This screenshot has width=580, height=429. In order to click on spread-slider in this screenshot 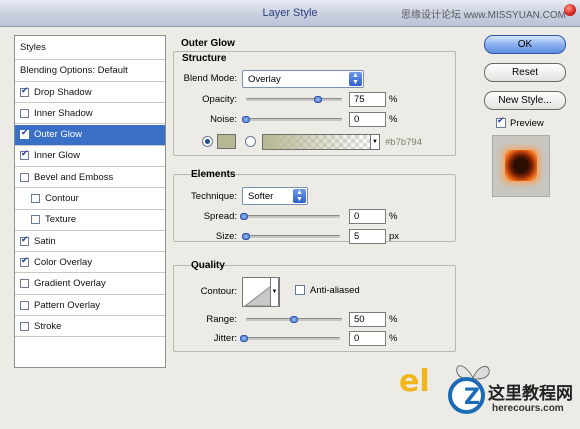, I will do `click(290, 216)`.